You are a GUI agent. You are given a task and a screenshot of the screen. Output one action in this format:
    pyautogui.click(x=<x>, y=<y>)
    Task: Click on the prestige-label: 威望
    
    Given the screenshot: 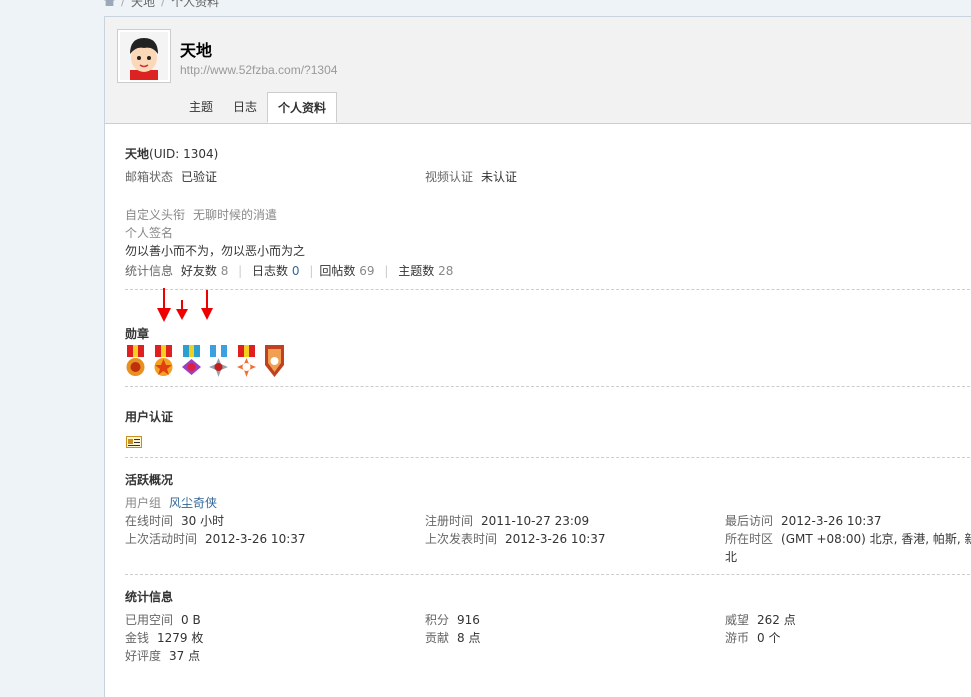 What is the action you would take?
    pyautogui.click(x=737, y=620)
    